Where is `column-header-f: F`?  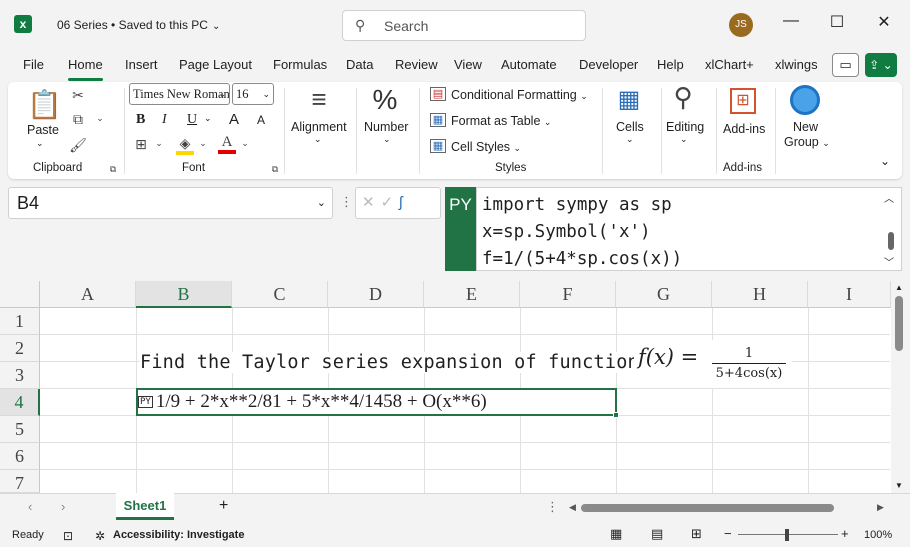 column-header-f: F is located at coordinates (568, 294).